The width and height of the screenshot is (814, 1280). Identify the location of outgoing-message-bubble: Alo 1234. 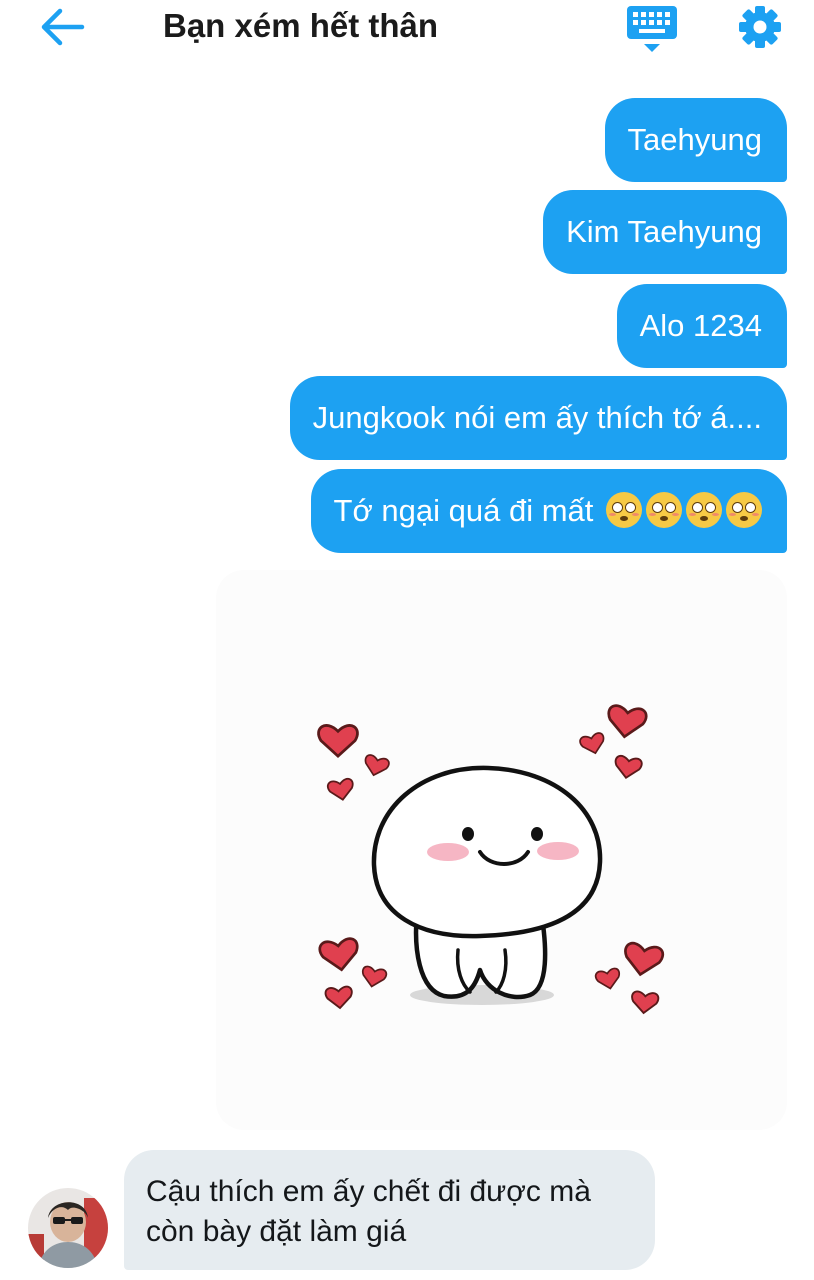
(701, 326).